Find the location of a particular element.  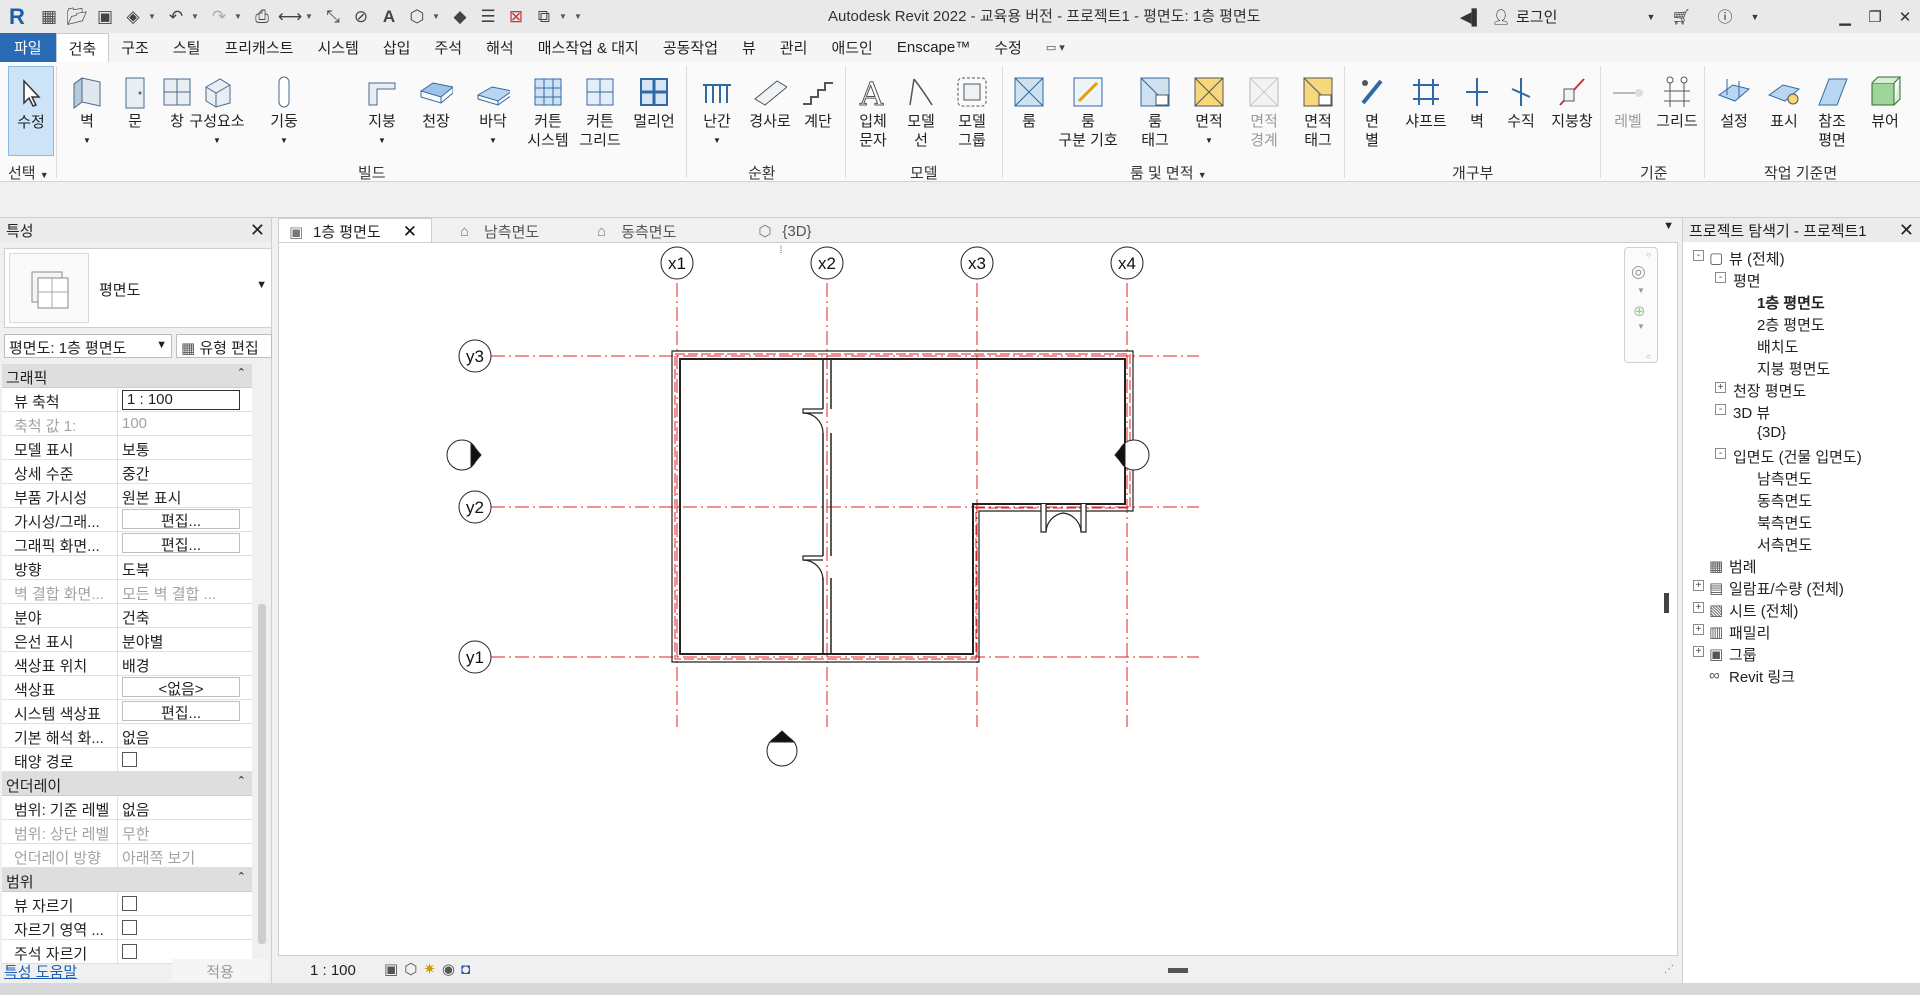

browser-item: 북측면도 is located at coordinates (1801, 521).